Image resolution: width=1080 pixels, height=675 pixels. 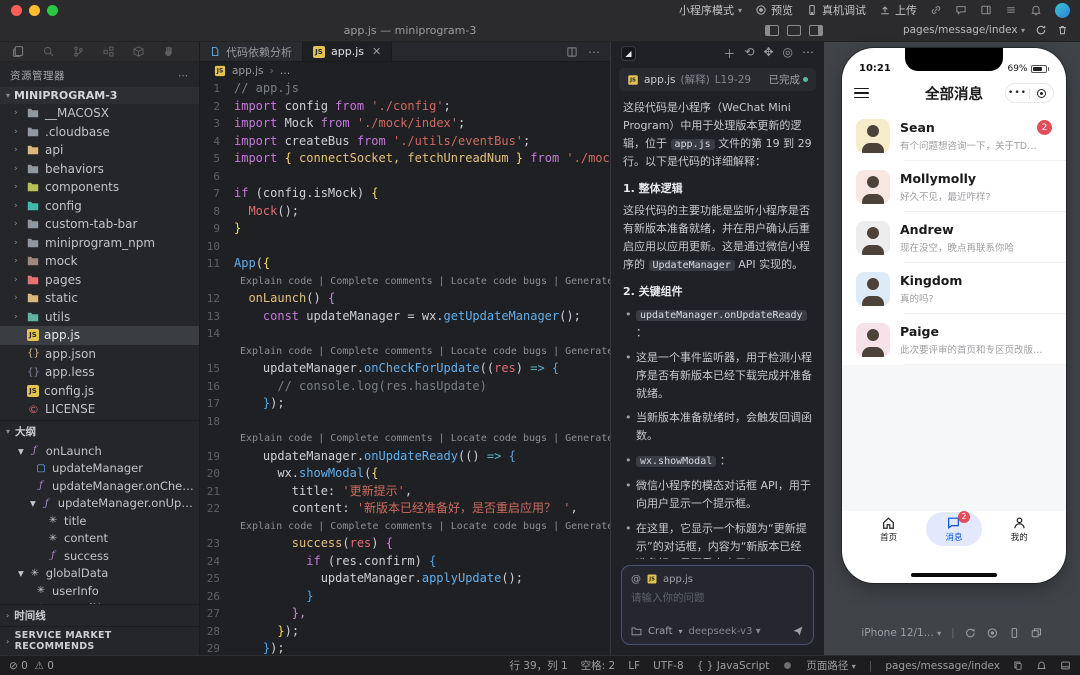 What do you see at coordinates (954, 339) in the screenshot?
I see `message-item-paige: Paige 此次要评审的首页和专区页改版的交互方案` at bounding box center [954, 339].